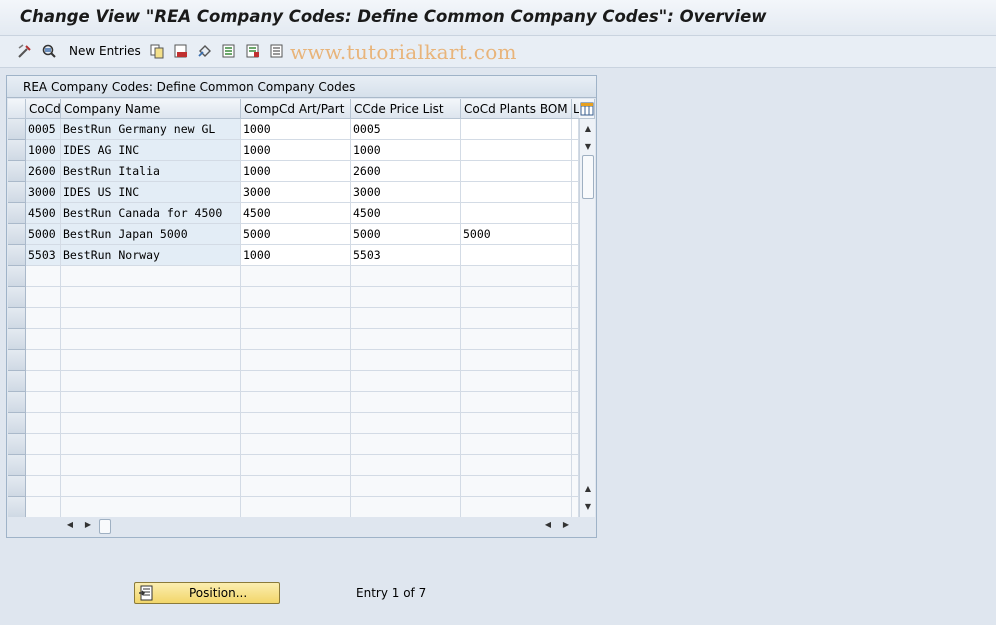  I want to click on undo-change-icon, so click(204, 50).